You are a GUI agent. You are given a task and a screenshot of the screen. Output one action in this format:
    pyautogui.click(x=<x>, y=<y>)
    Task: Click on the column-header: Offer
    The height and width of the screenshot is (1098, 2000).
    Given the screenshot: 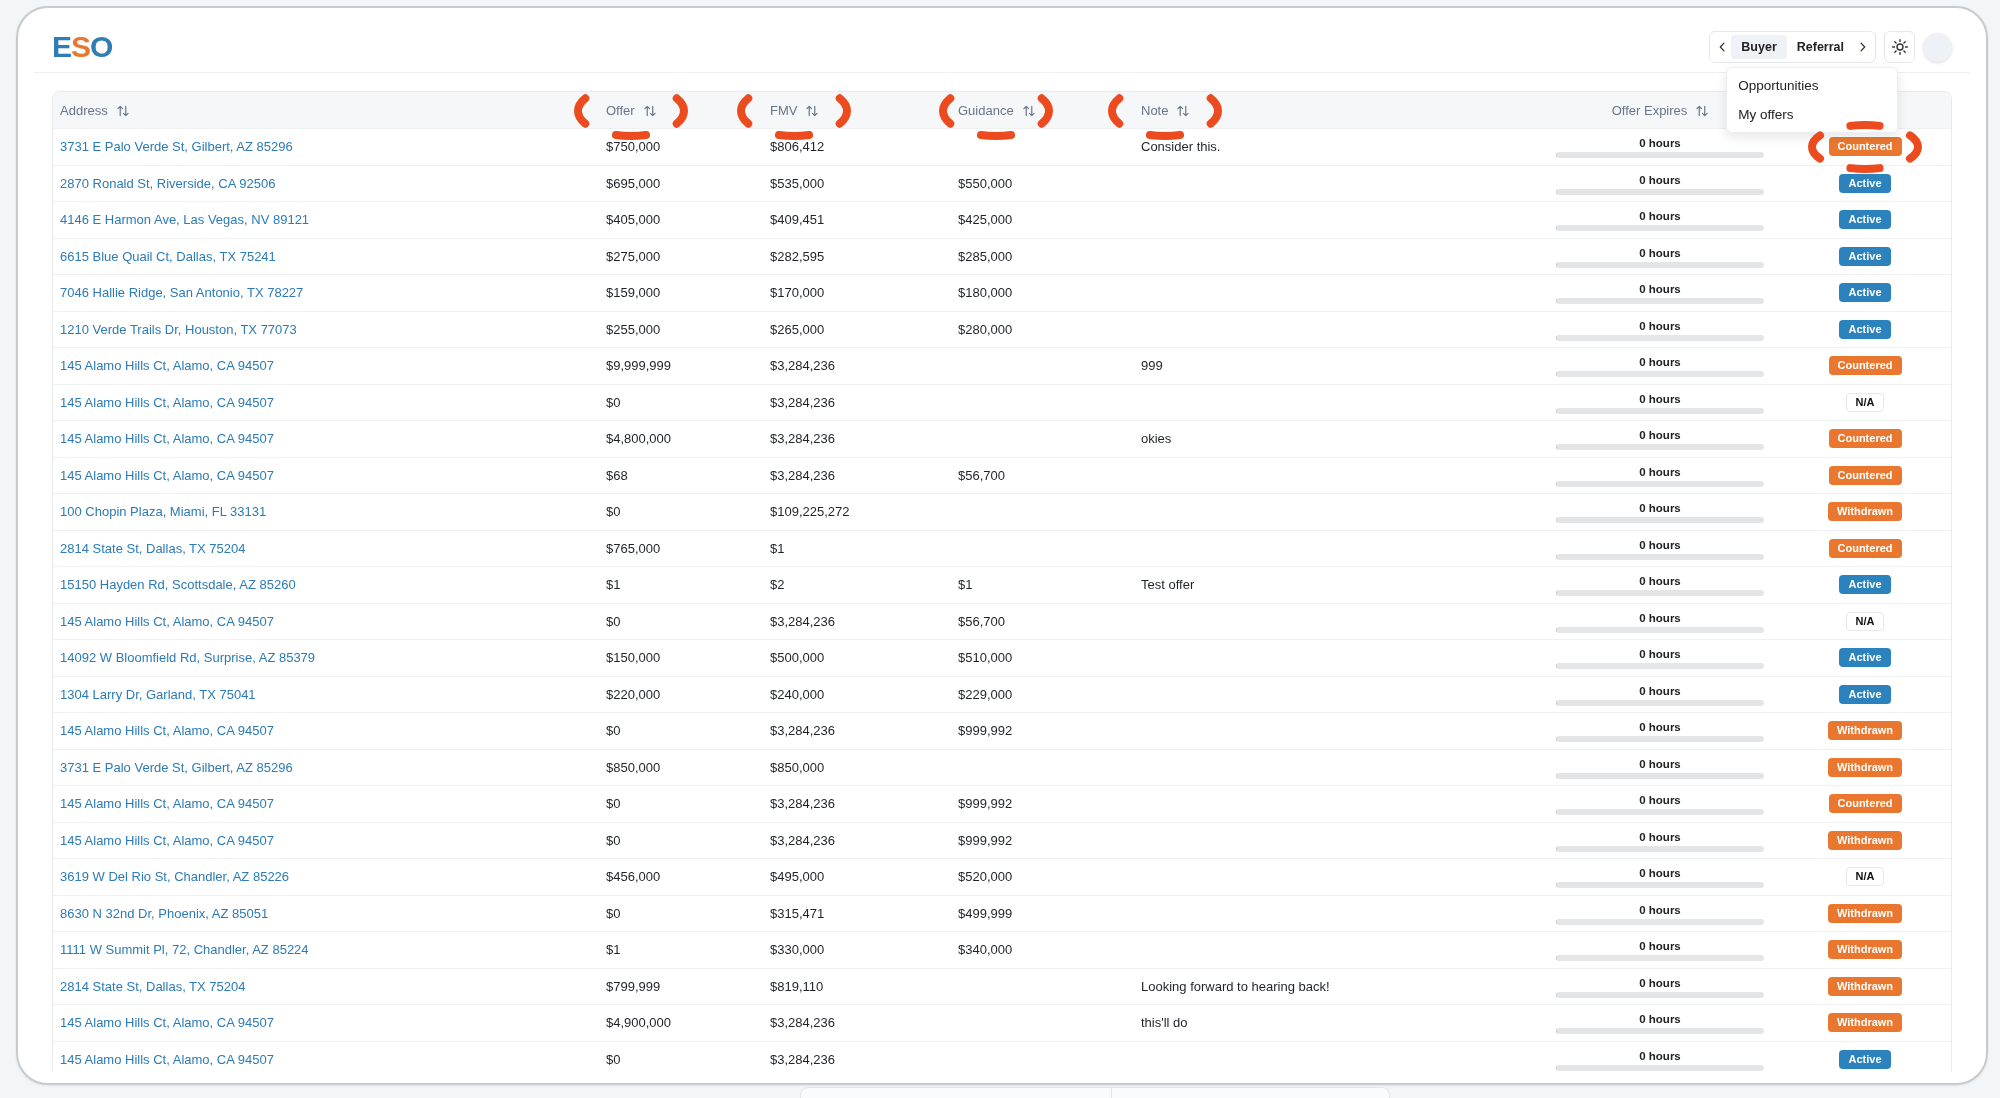 What is the action you would take?
    pyautogui.click(x=631, y=111)
    